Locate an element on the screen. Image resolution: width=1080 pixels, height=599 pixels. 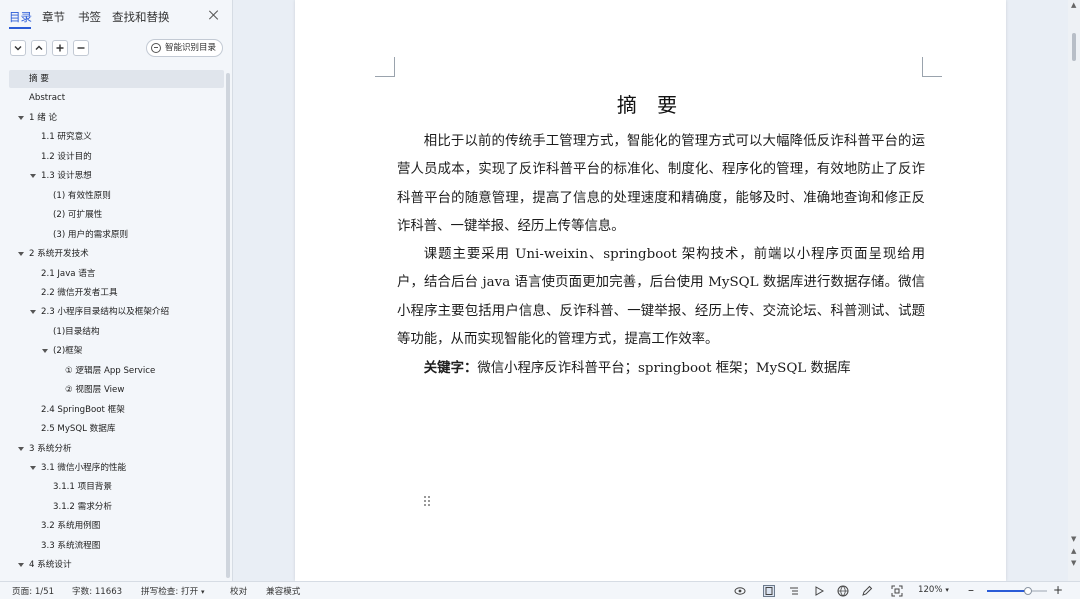
toc-item: 3.3 系统流程图 is located at coordinates (116, 546).